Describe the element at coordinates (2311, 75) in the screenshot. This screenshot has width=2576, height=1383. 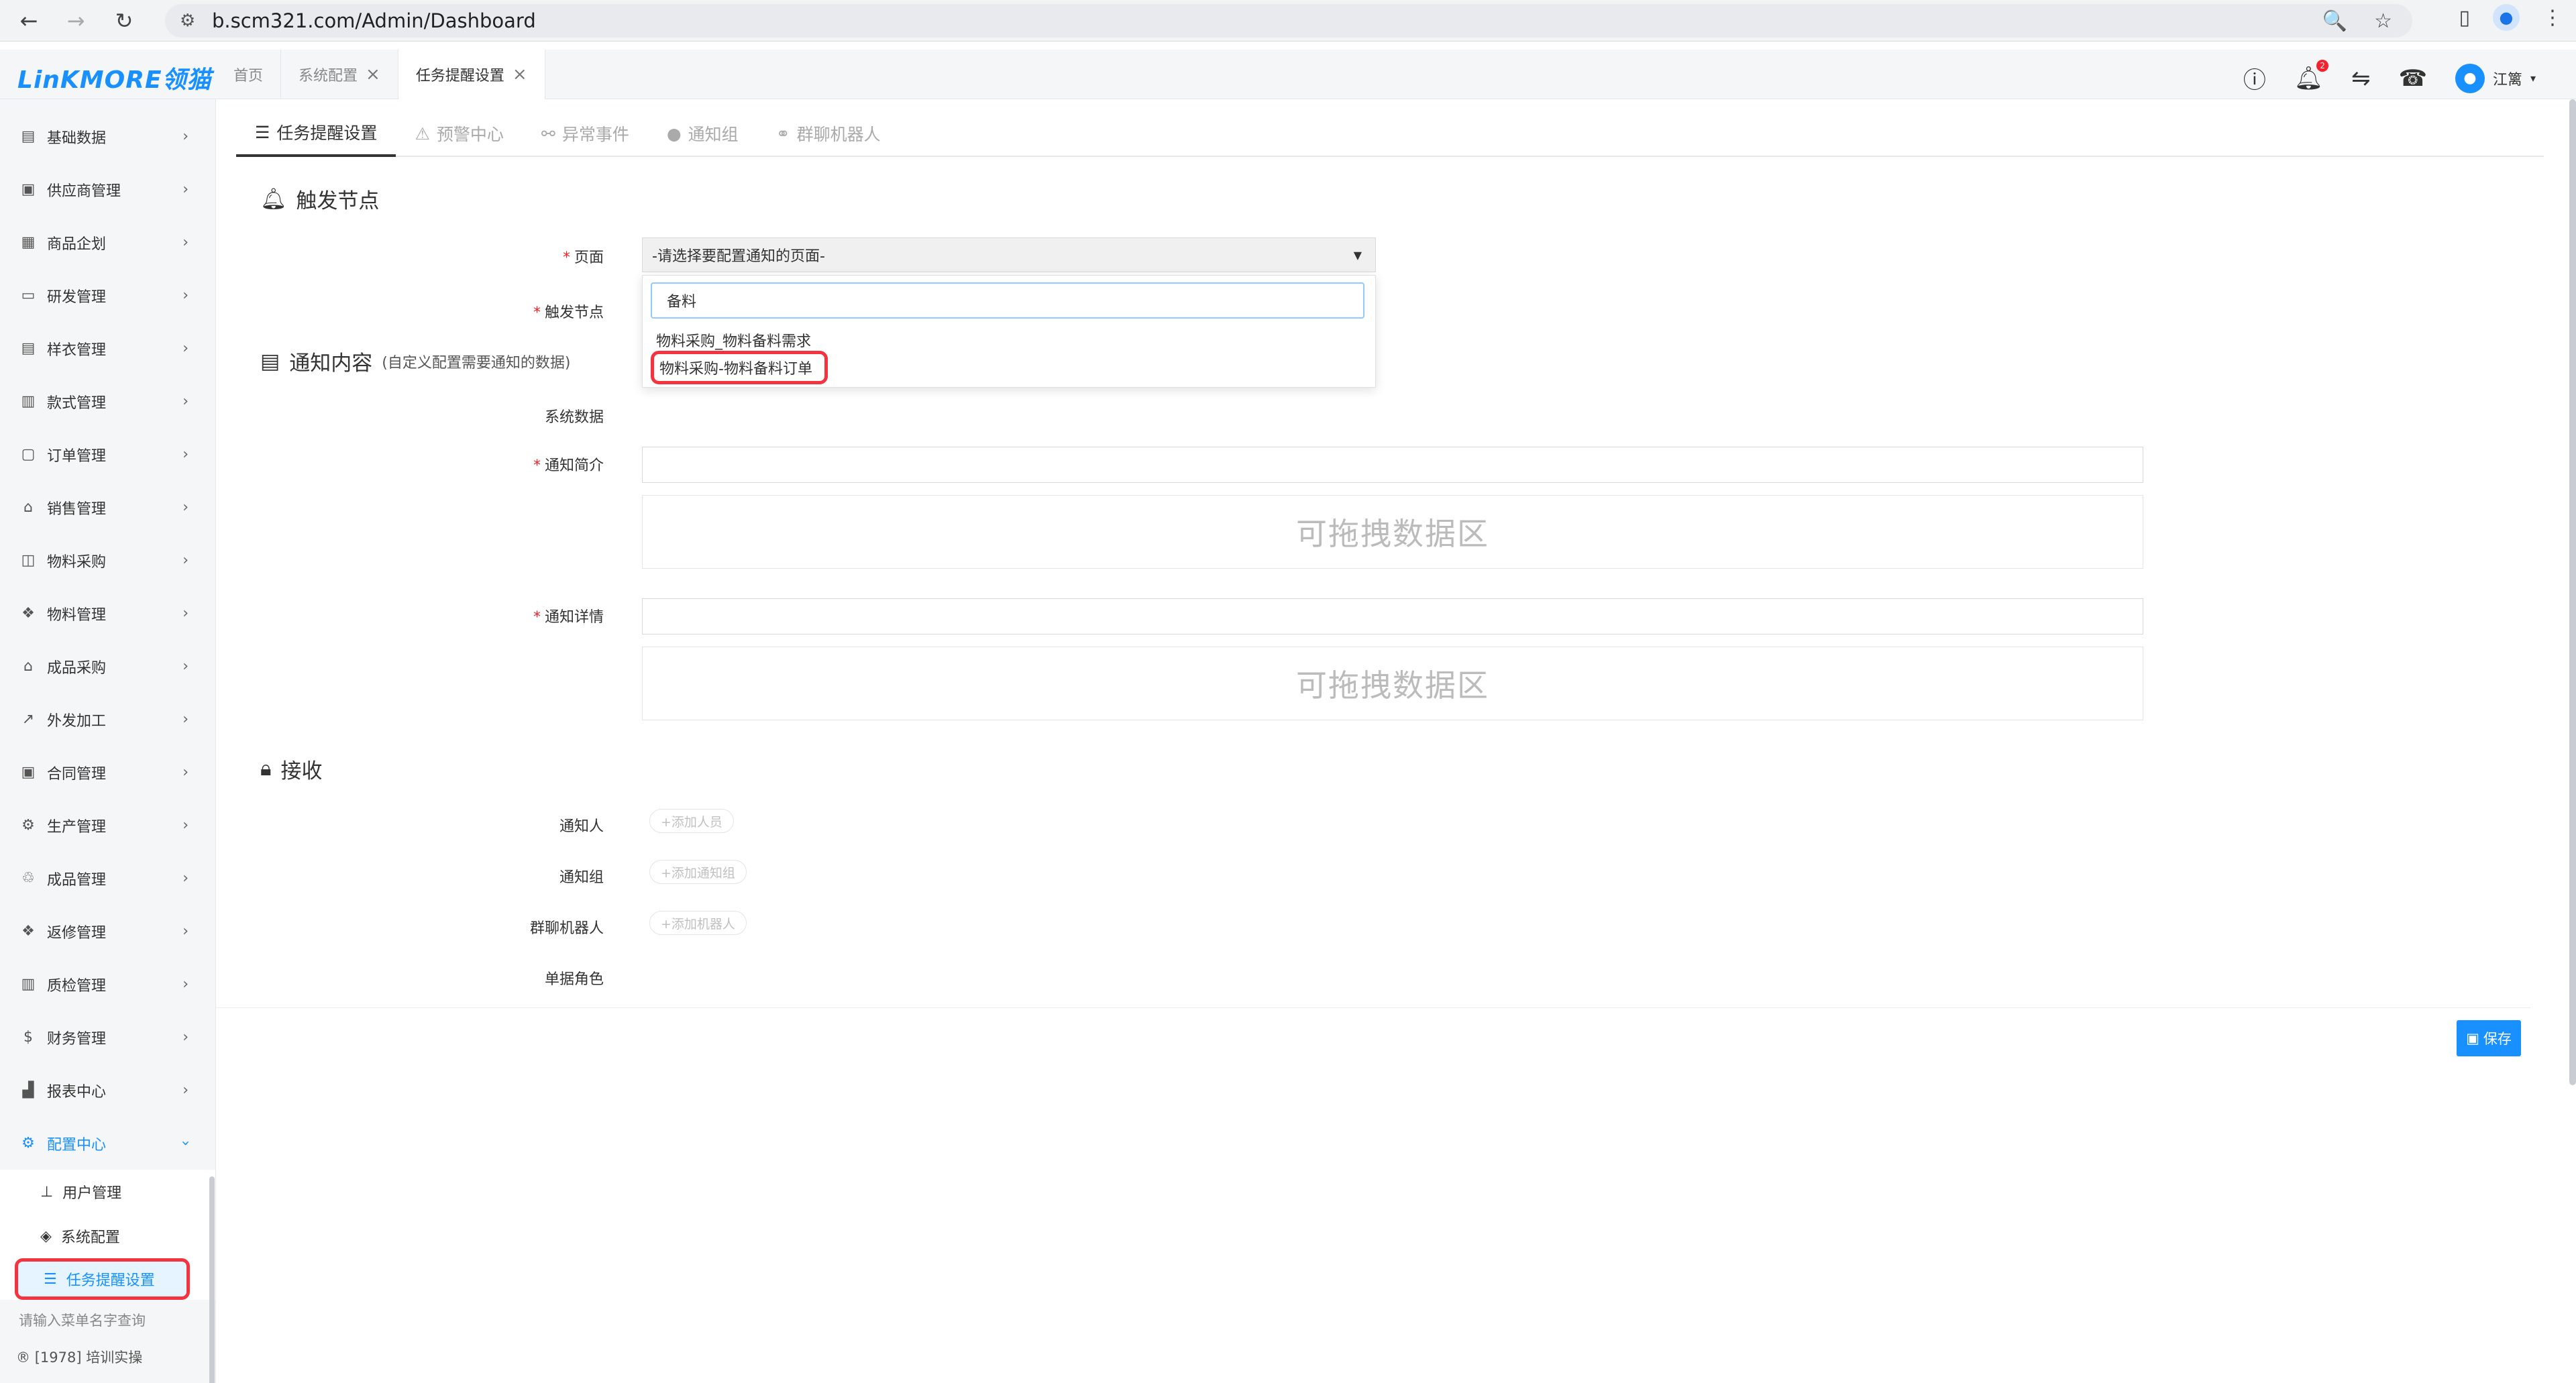
I see `notification-bell-icon: 🔔︎ 2` at that location.